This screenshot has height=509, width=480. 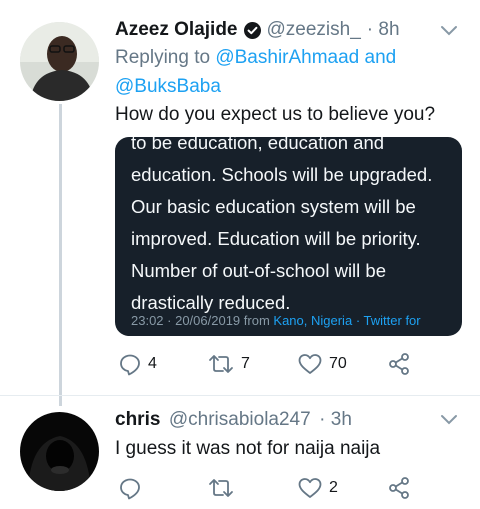 What do you see at coordinates (392, 320) in the screenshot?
I see `quoted-source: Twitter for` at bounding box center [392, 320].